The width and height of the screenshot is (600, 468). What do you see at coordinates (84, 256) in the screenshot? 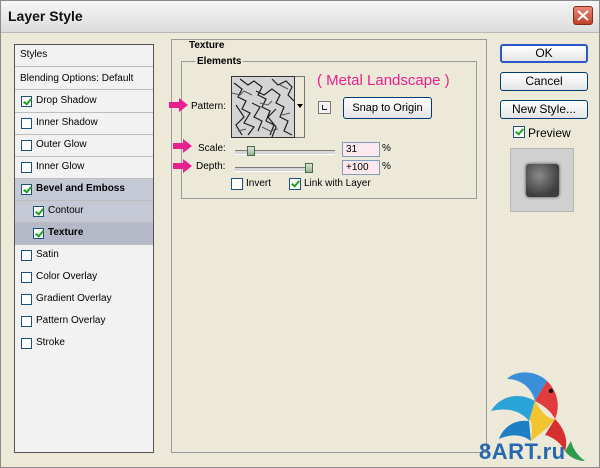
I see `style-item-satin: Satin` at bounding box center [84, 256].